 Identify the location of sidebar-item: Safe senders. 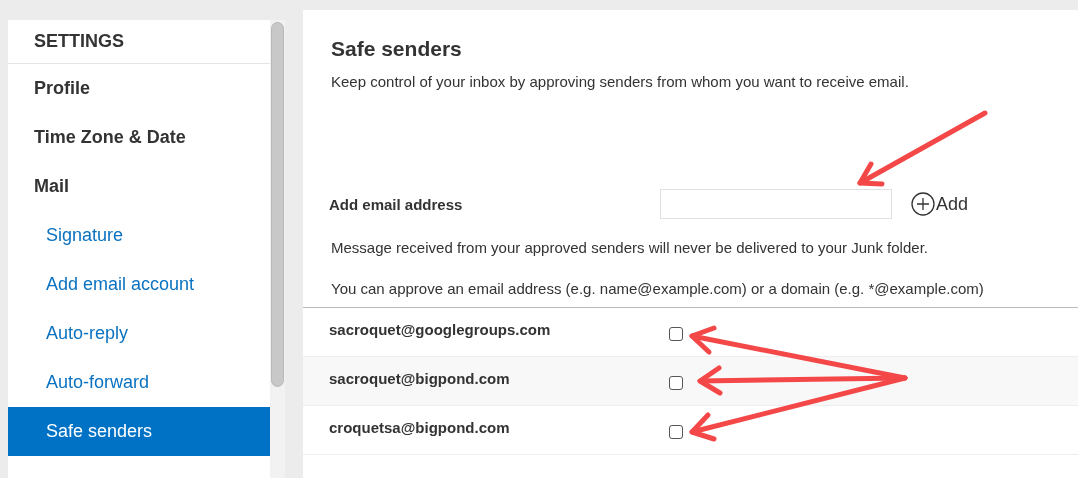
(139, 431).